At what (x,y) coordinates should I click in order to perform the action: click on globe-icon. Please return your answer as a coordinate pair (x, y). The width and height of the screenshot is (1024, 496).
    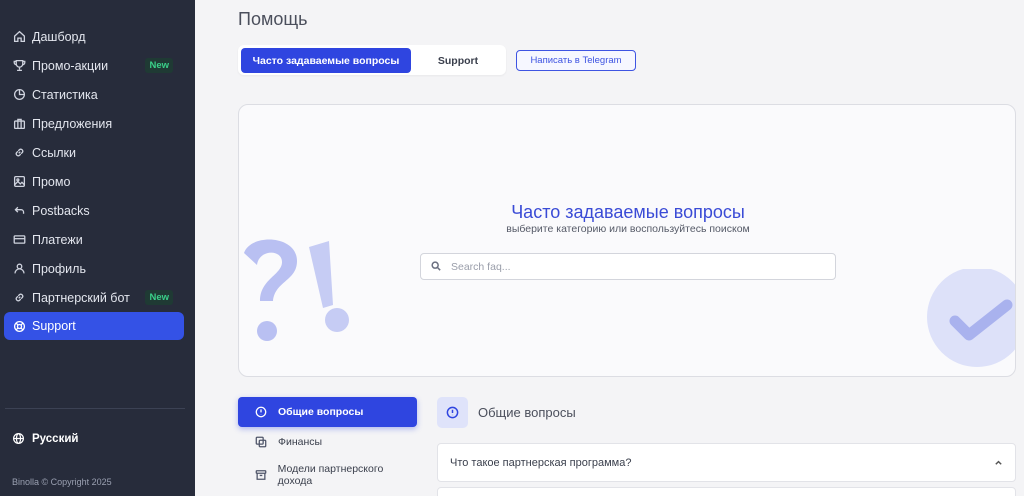
    Looking at the image, I should click on (19, 439).